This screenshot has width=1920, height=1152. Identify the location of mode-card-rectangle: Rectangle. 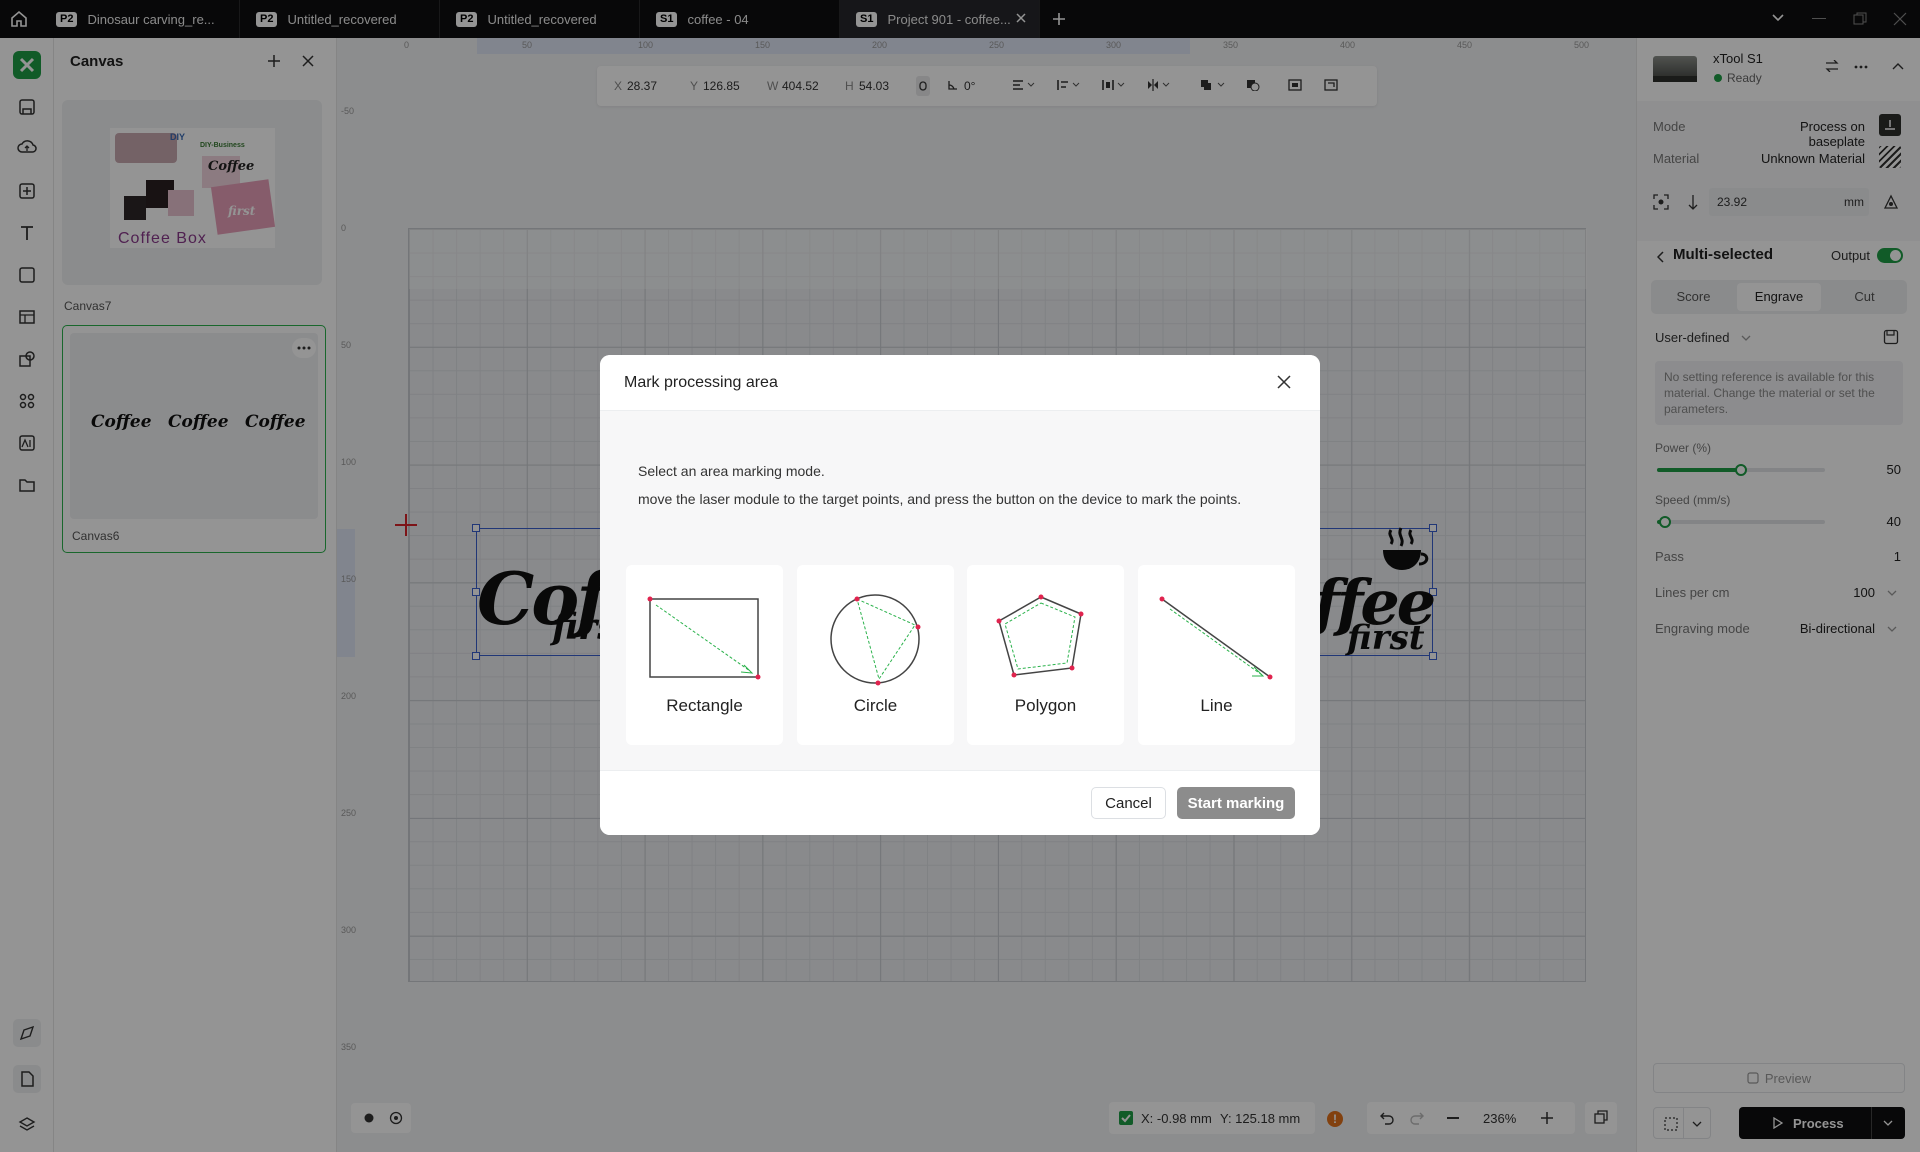
(704, 655).